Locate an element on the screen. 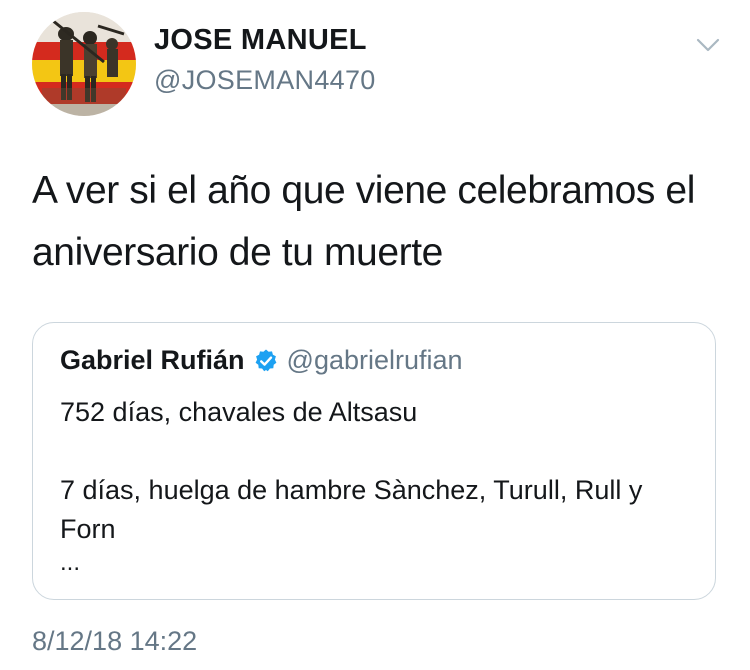 The width and height of the screenshot is (750, 670). quoted-tweet-header: Gabriel Rufián @gabrielrufian is located at coordinates (261, 360).